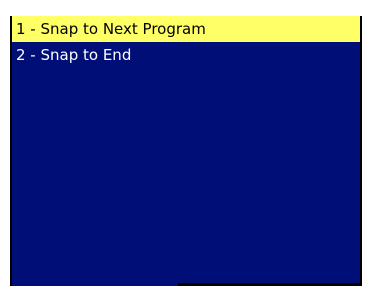  Describe the element at coordinates (270, 284) in the screenshot. I see `bottom-divider` at that location.